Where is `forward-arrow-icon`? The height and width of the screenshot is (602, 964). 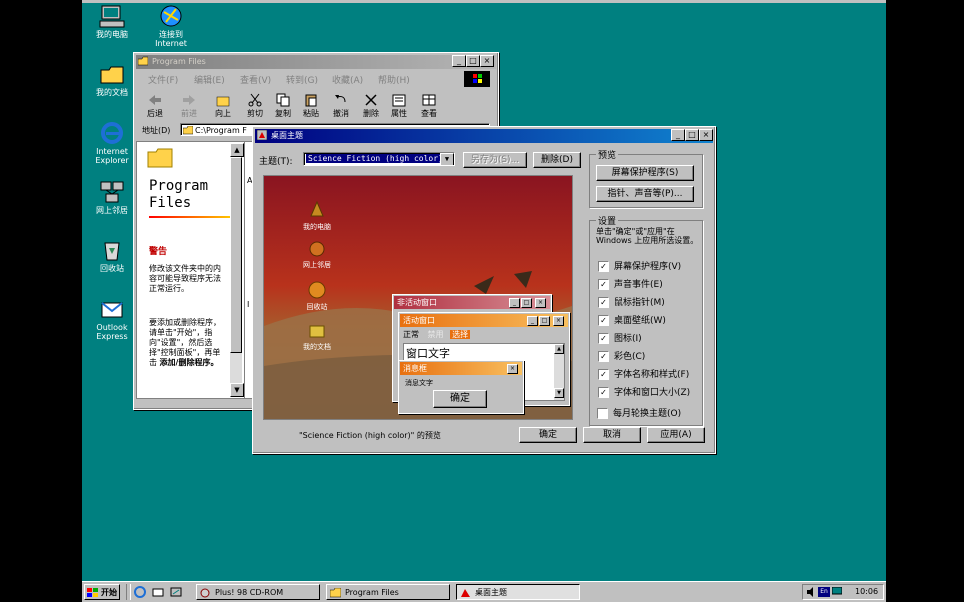
forward-arrow-icon is located at coordinates (189, 100).